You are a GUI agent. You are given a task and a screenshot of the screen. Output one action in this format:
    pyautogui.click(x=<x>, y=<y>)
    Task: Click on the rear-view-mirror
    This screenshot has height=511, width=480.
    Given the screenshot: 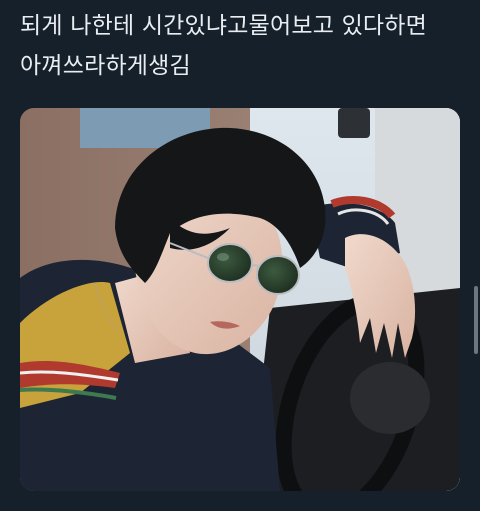 What is the action you would take?
    pyautogui.click(x=354, y=123)
    